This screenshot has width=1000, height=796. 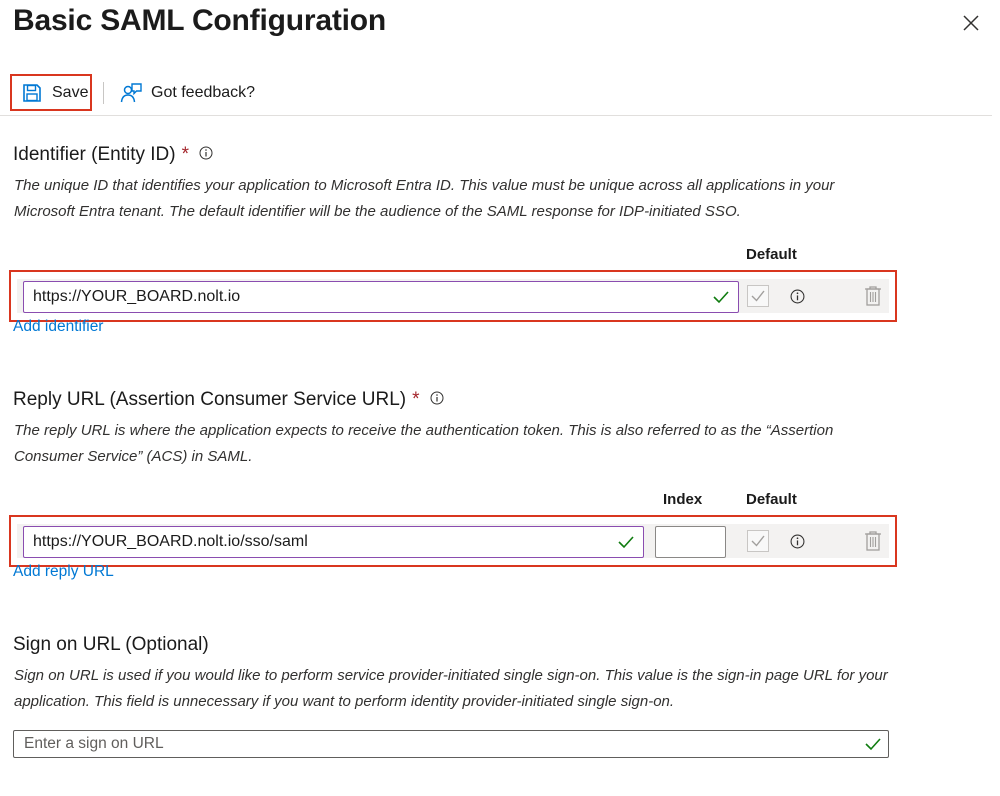 I want to click on save-button: Save, so click(x=51, y=92).